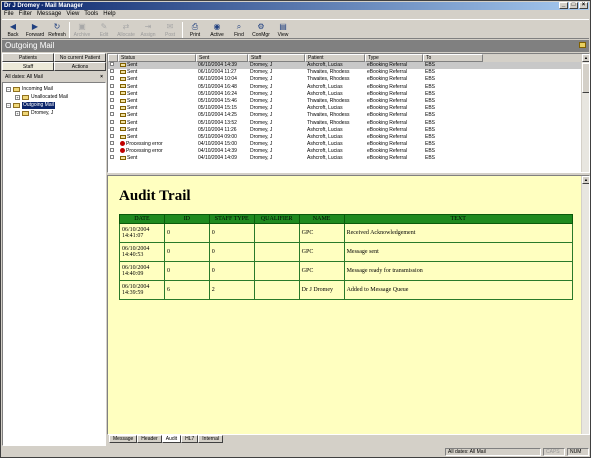  What do you see at coordinates (563, 5) in the screenshot?
I see `minimize-button: _` at bounding box center [563, 5].